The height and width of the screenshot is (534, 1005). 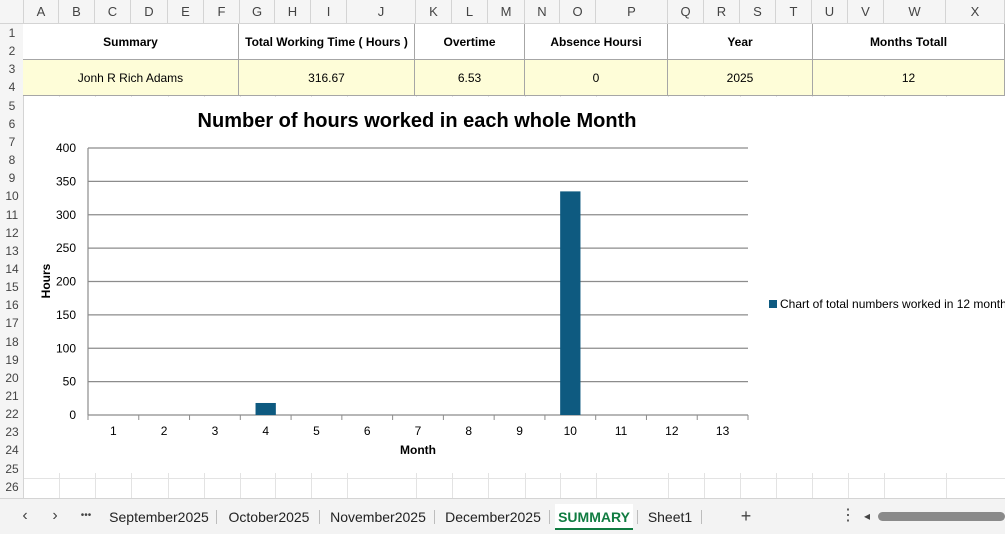 What do you see at coordinates (11, 434) in the screenshot?
I see `row-header-23: 23` at bounding box center [11, 434].